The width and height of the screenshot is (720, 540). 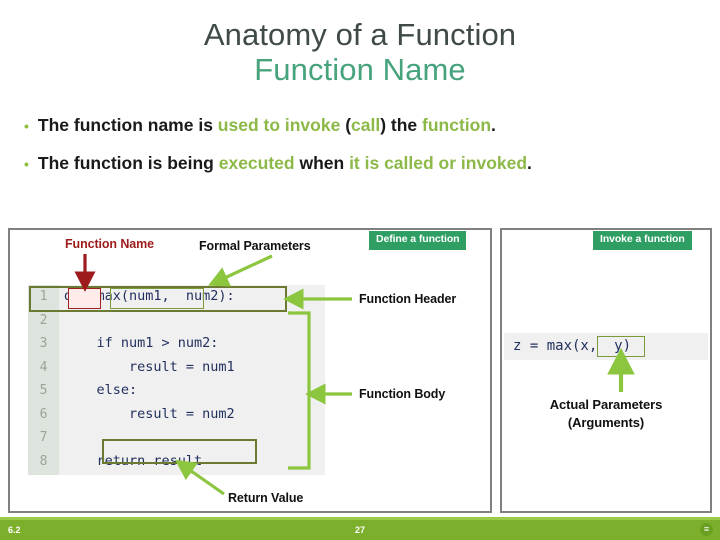 What do you see at coordinates (457, 125) in the screenshot?
I see `bullet-segment: function` at bounding box center [457, 125].